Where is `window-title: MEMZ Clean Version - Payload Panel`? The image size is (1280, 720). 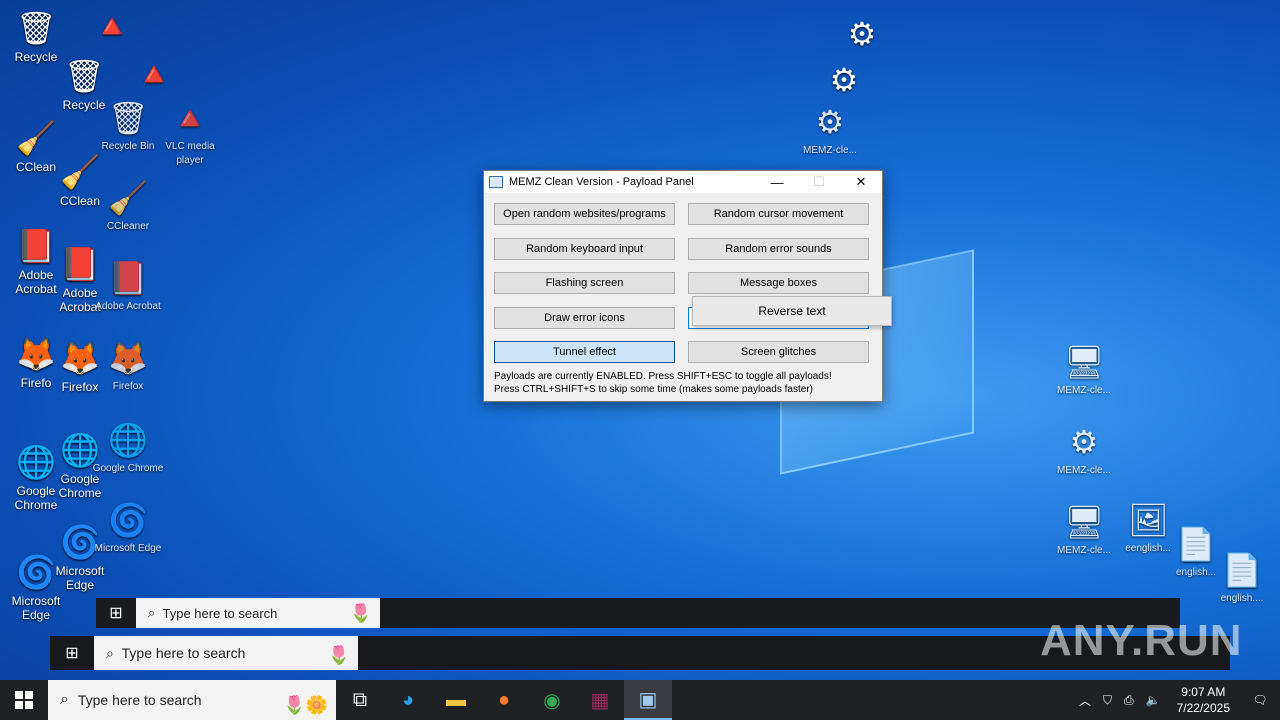 window-title: MEMZ Clean Version - Payload Panel is located at coordinates (601, 182).